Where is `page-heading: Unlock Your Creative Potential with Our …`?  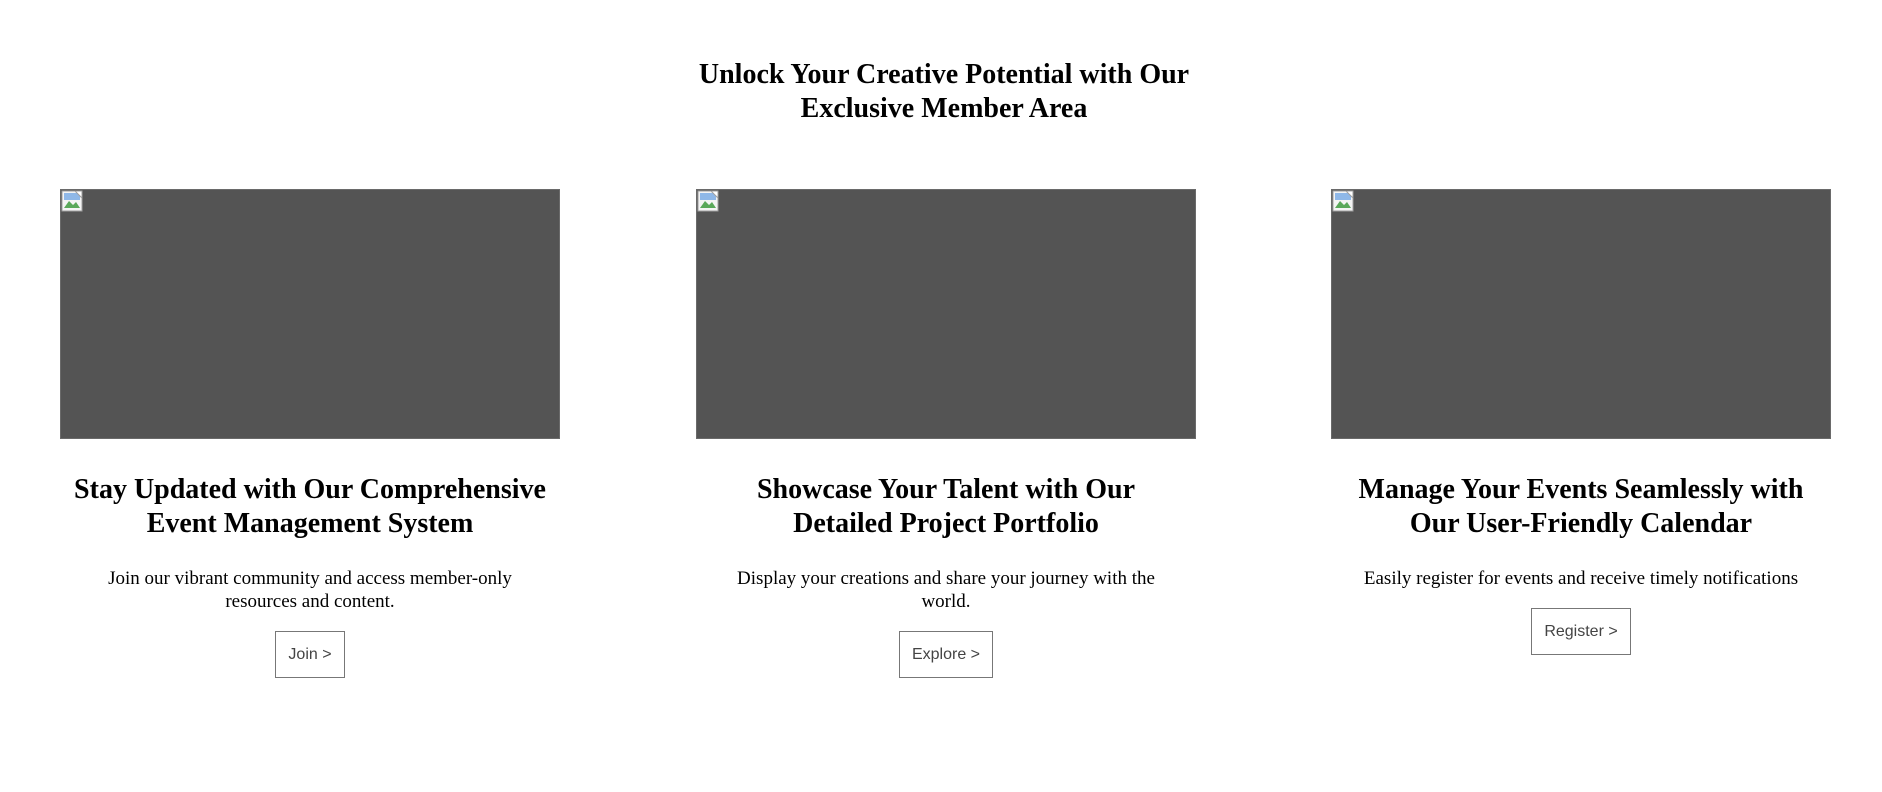 page-heading: Unlock Your Creative Potential with Our … is located at coordinates (941, 92).